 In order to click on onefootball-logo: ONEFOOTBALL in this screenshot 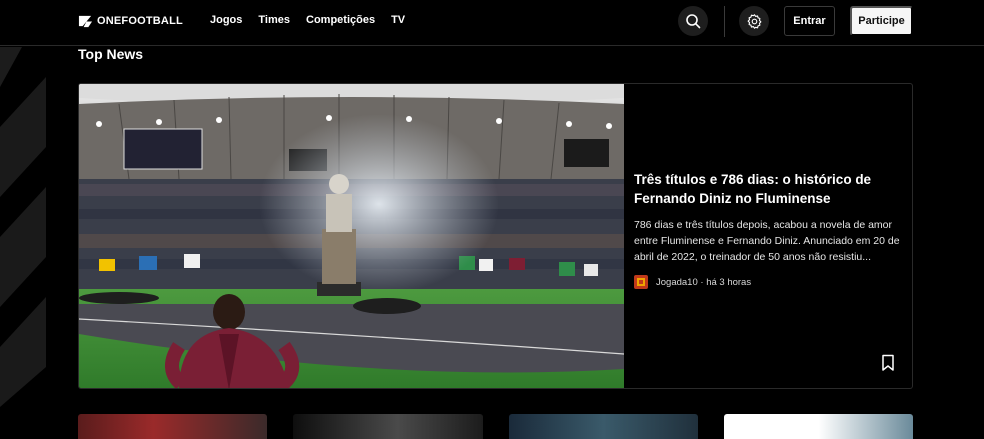, I will do `click(130, 20)`.